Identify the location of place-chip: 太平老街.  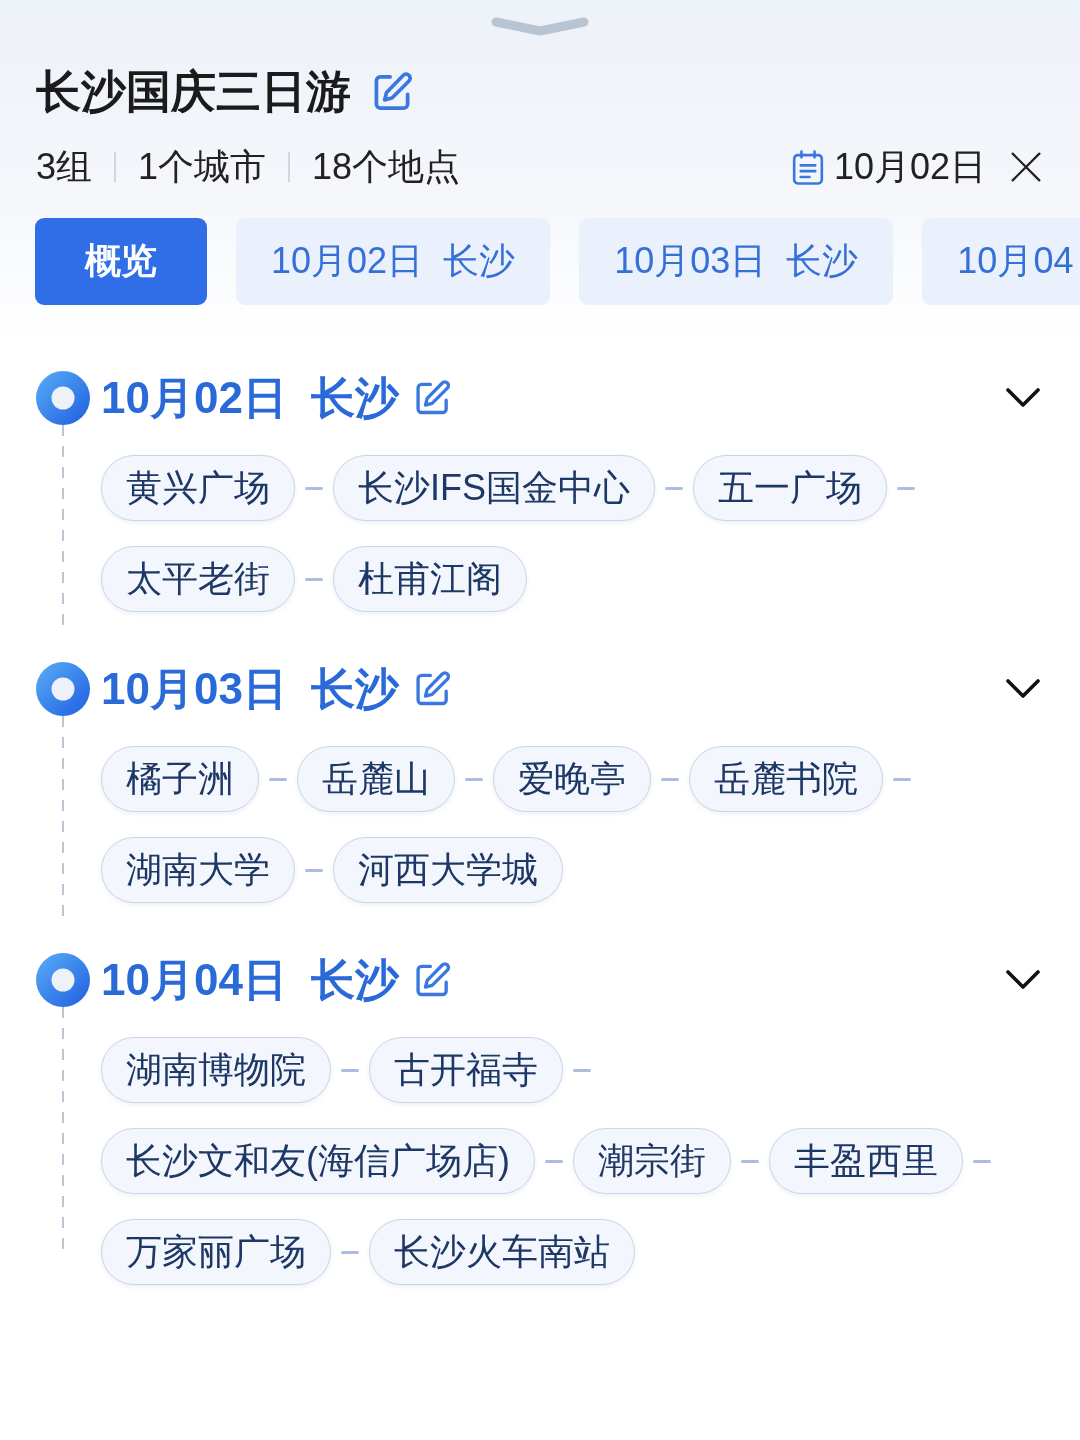
(198, 579).